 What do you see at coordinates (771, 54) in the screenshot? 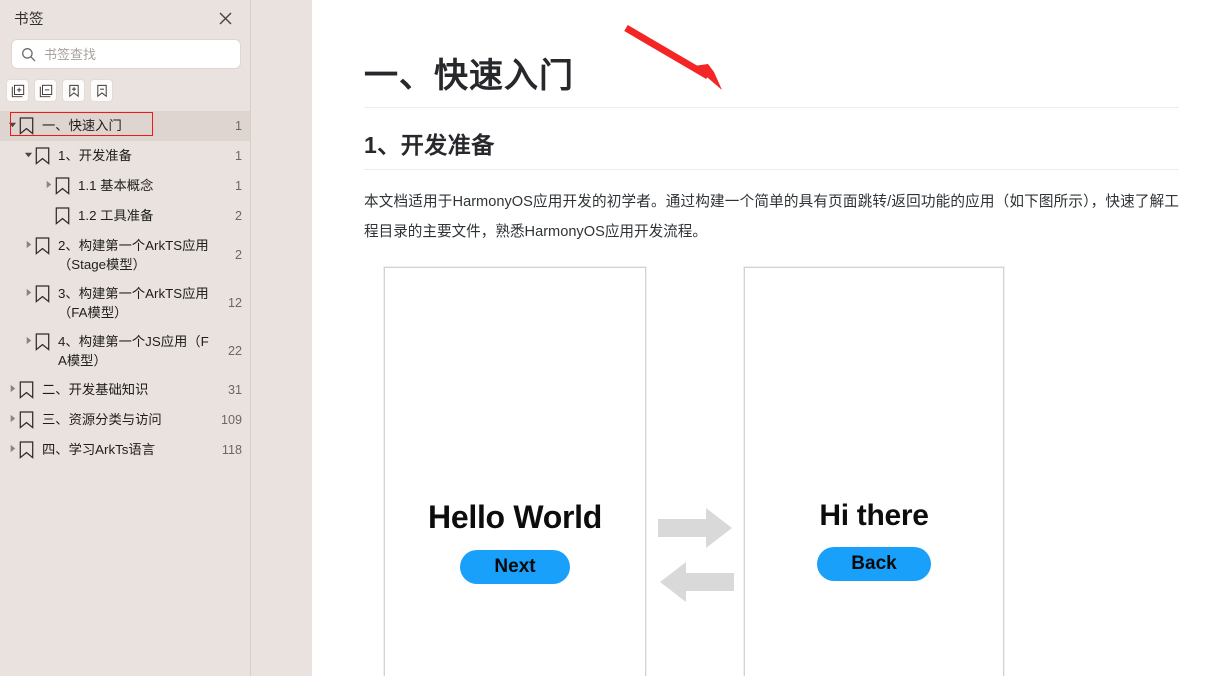
I see `page-title: 一、快速入门` at bounding box center [771, 54].